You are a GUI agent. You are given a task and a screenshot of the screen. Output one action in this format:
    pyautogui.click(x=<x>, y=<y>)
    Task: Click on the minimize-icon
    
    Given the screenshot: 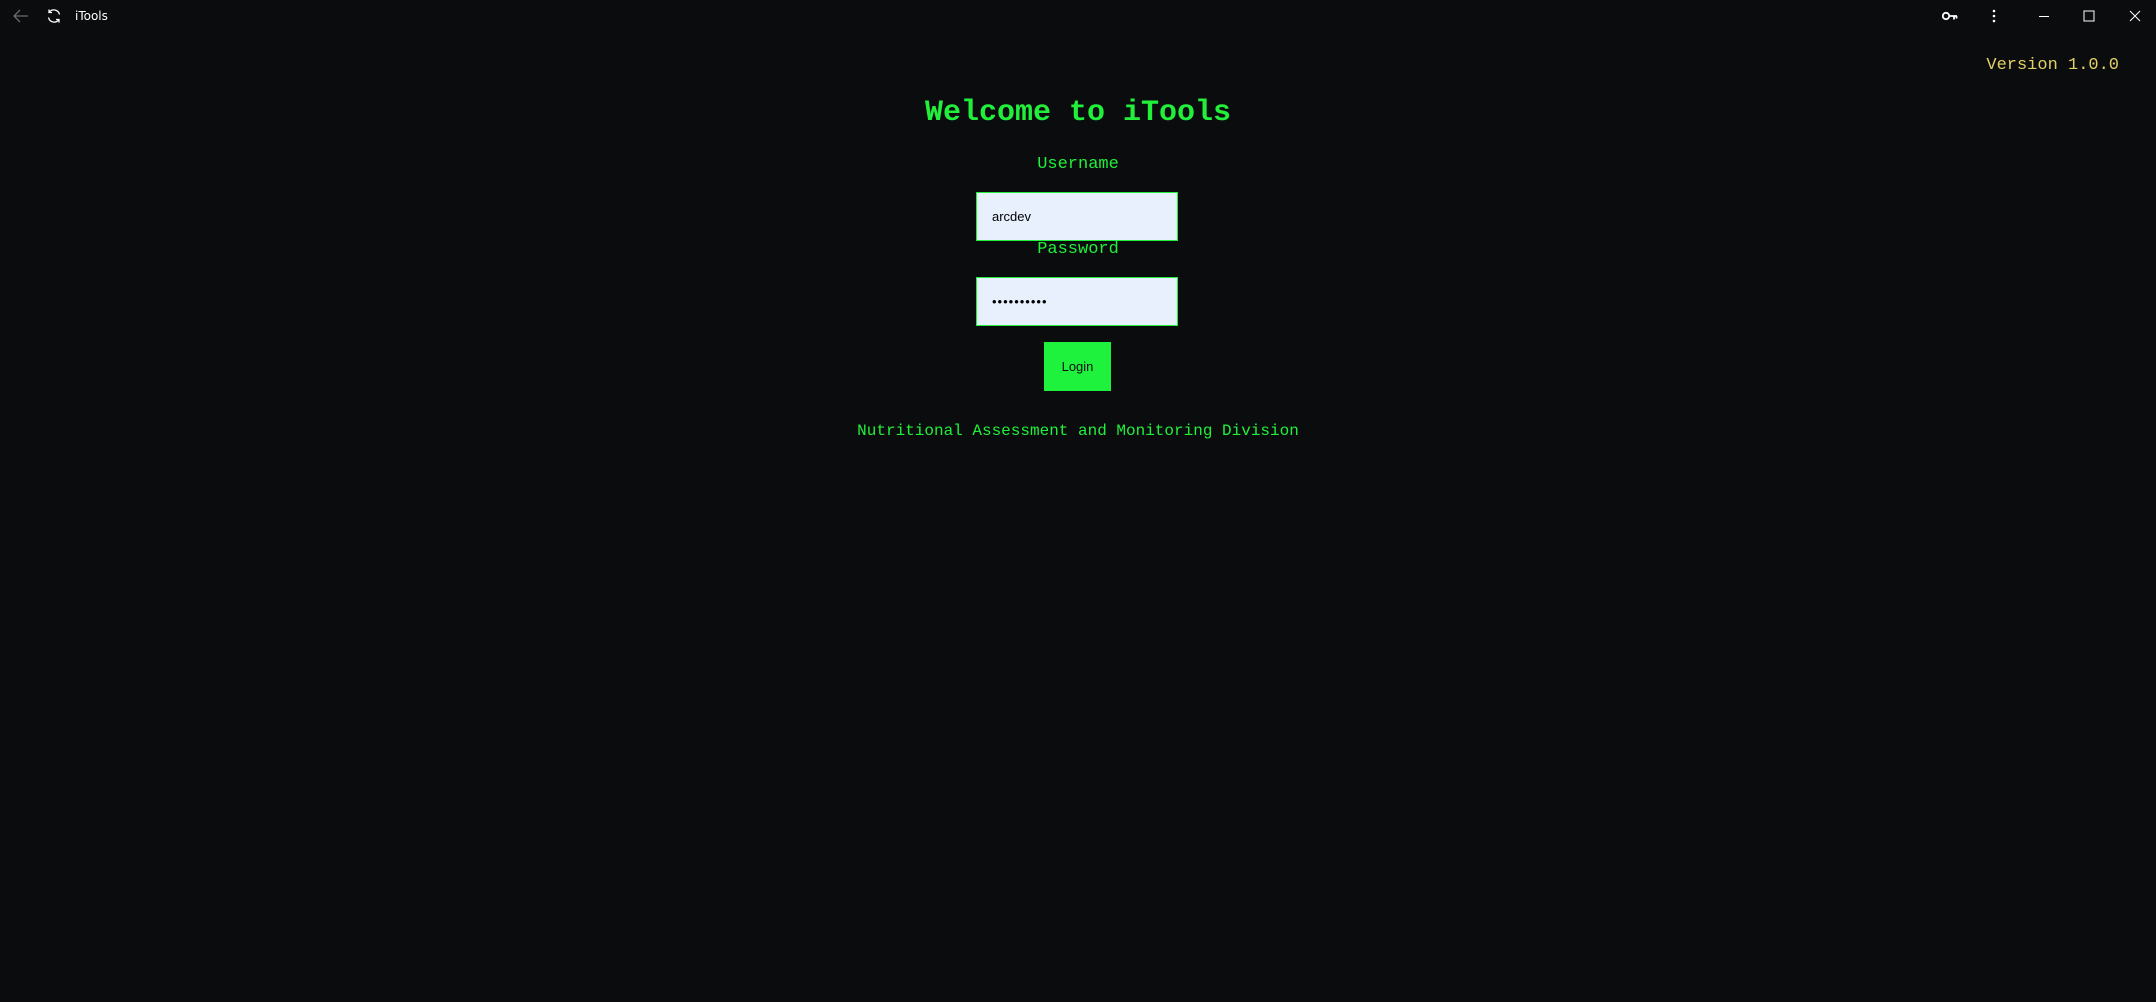 What is the action you would take?
    pyautogui.click(x=2044, y=16)
    